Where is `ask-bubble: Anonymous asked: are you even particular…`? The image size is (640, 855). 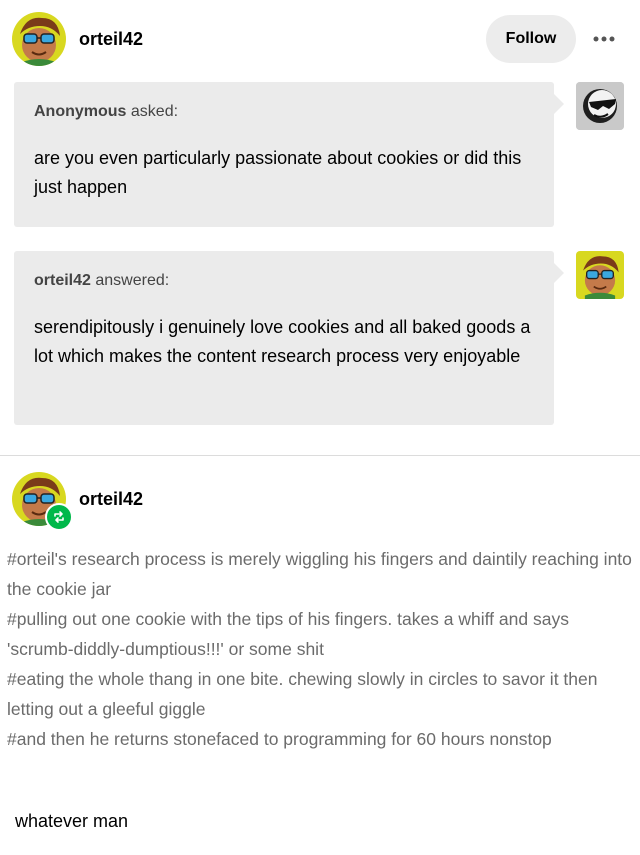
ask-bubble: Anonymous asked: are you even particular… is located at coordinates (289, 154).